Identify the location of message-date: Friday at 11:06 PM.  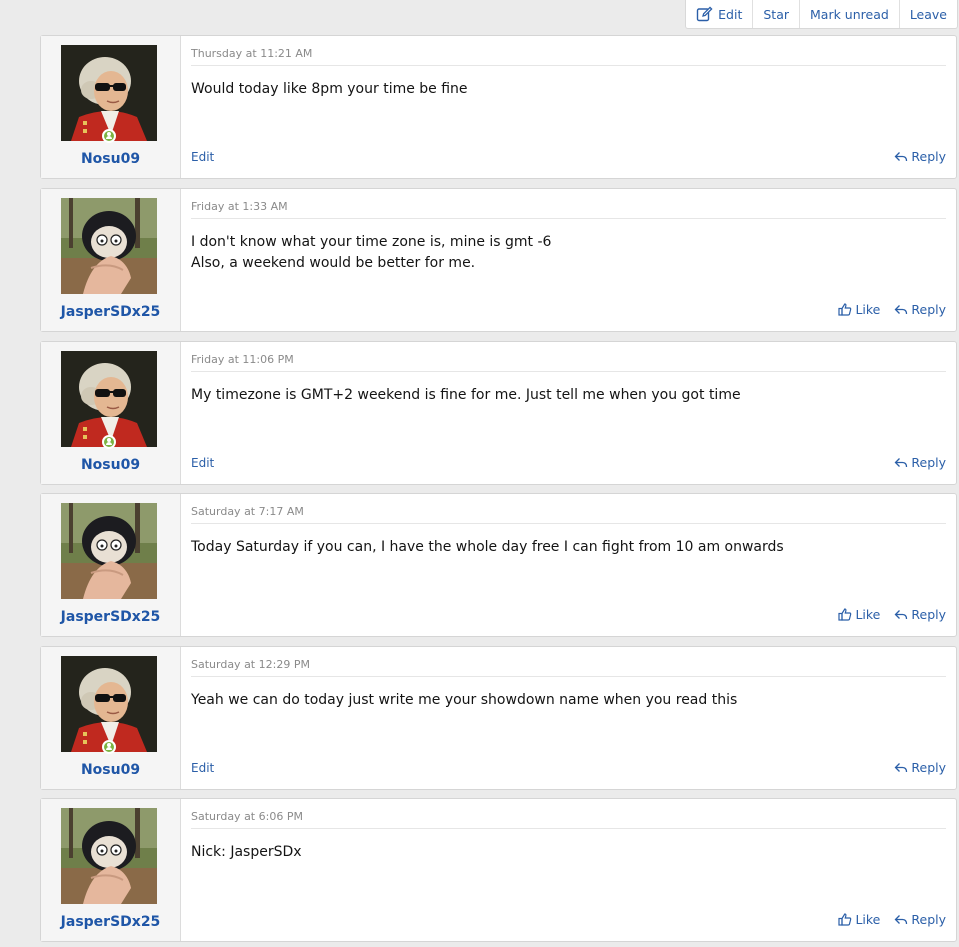
(242, 359).